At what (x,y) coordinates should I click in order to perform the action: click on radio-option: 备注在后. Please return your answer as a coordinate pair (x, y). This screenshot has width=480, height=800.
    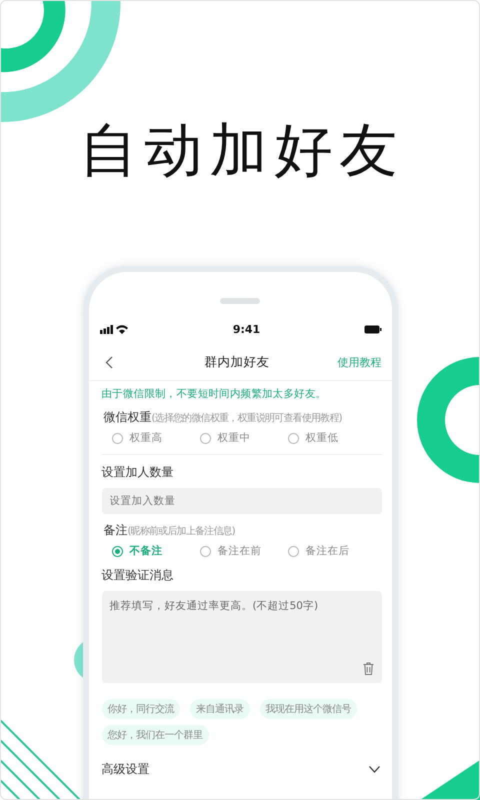
    Looking at the image, I should click on (332, 551).